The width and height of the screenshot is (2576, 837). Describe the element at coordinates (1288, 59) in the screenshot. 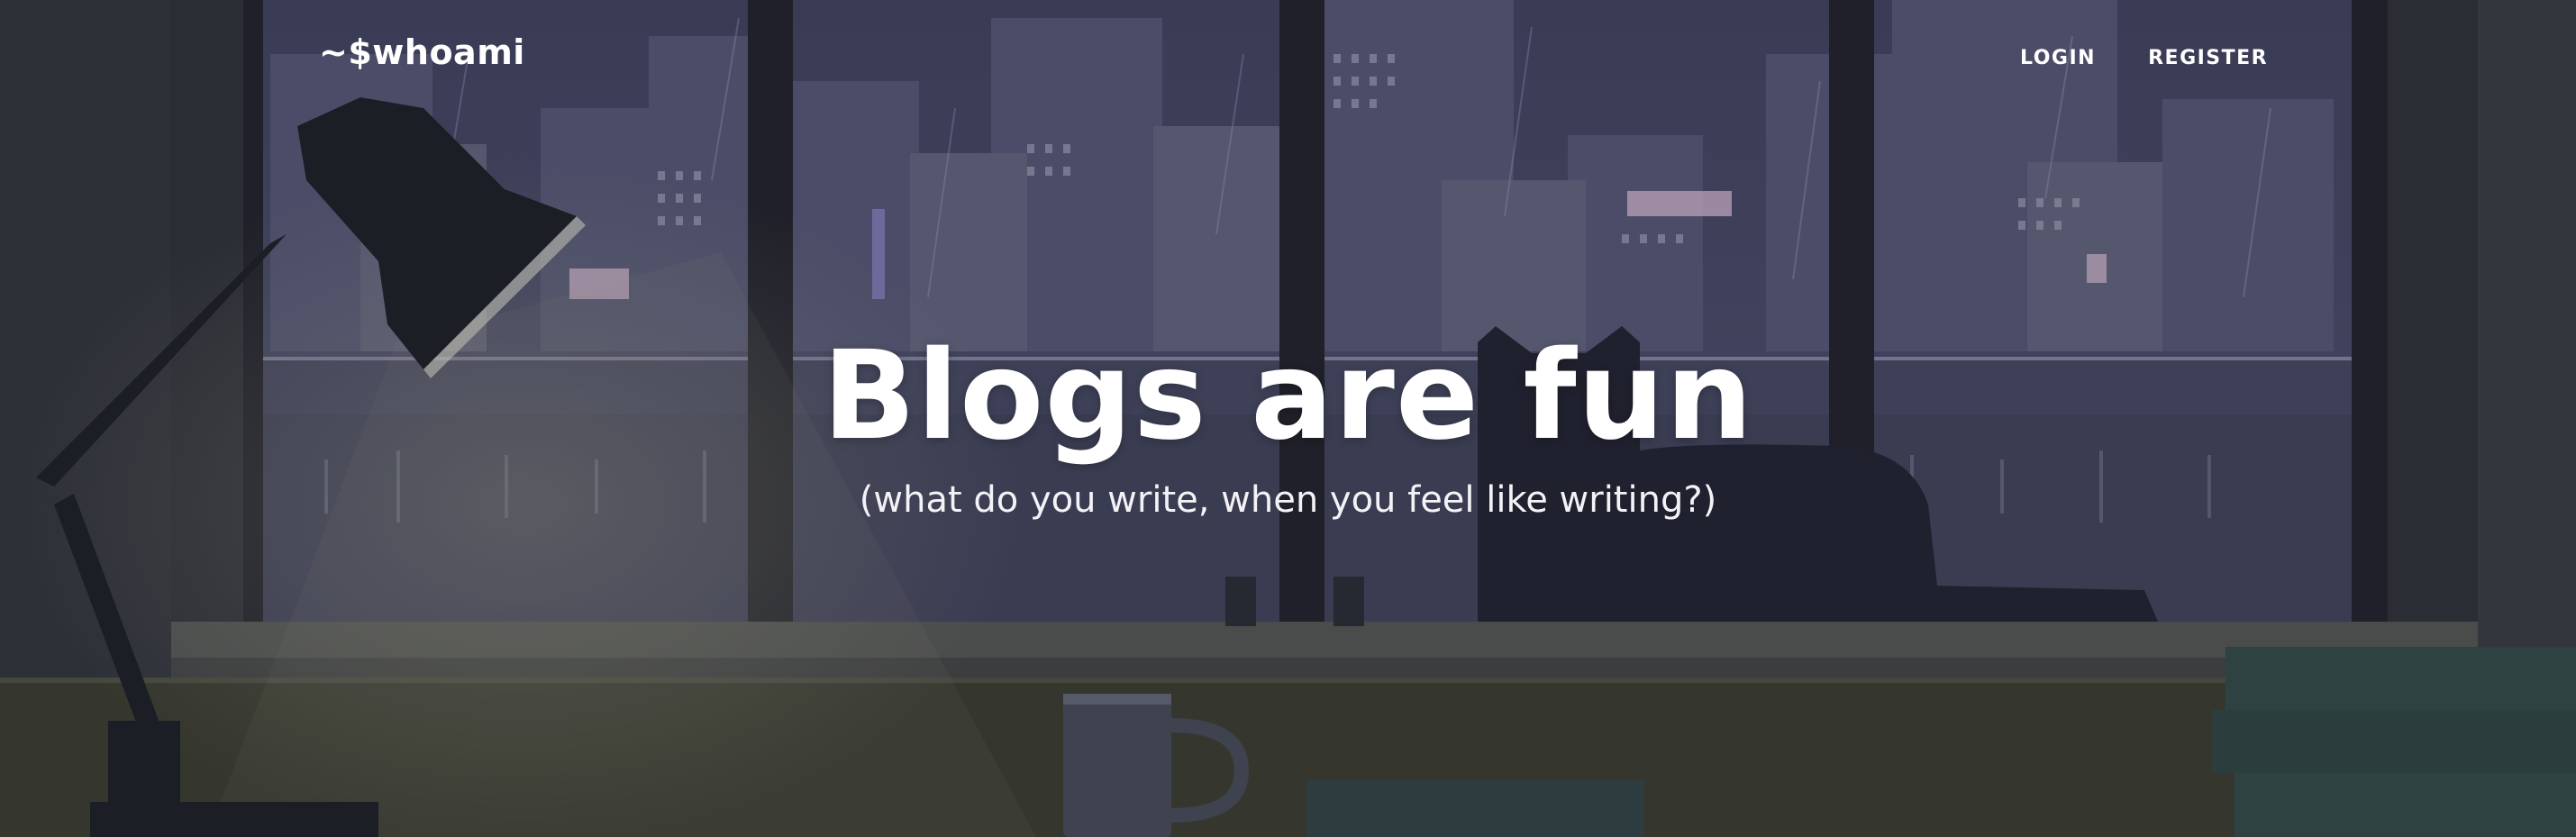

I see `navbar: ~$whoami LOGIN REGISTER` at that location.